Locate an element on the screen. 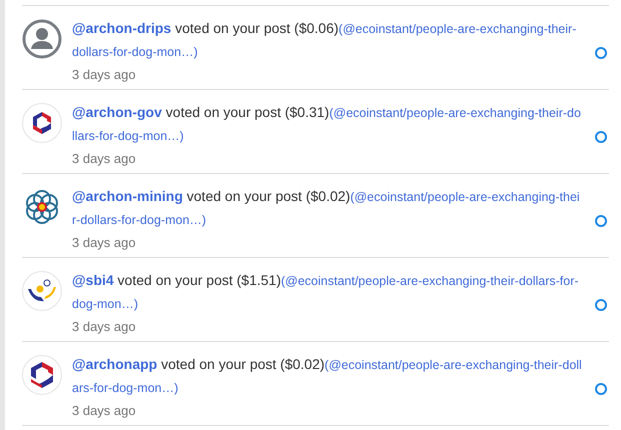 The height and width of the screenshot is (430, 621). username-link: @archon-drips is located at coordinates (122, 28).